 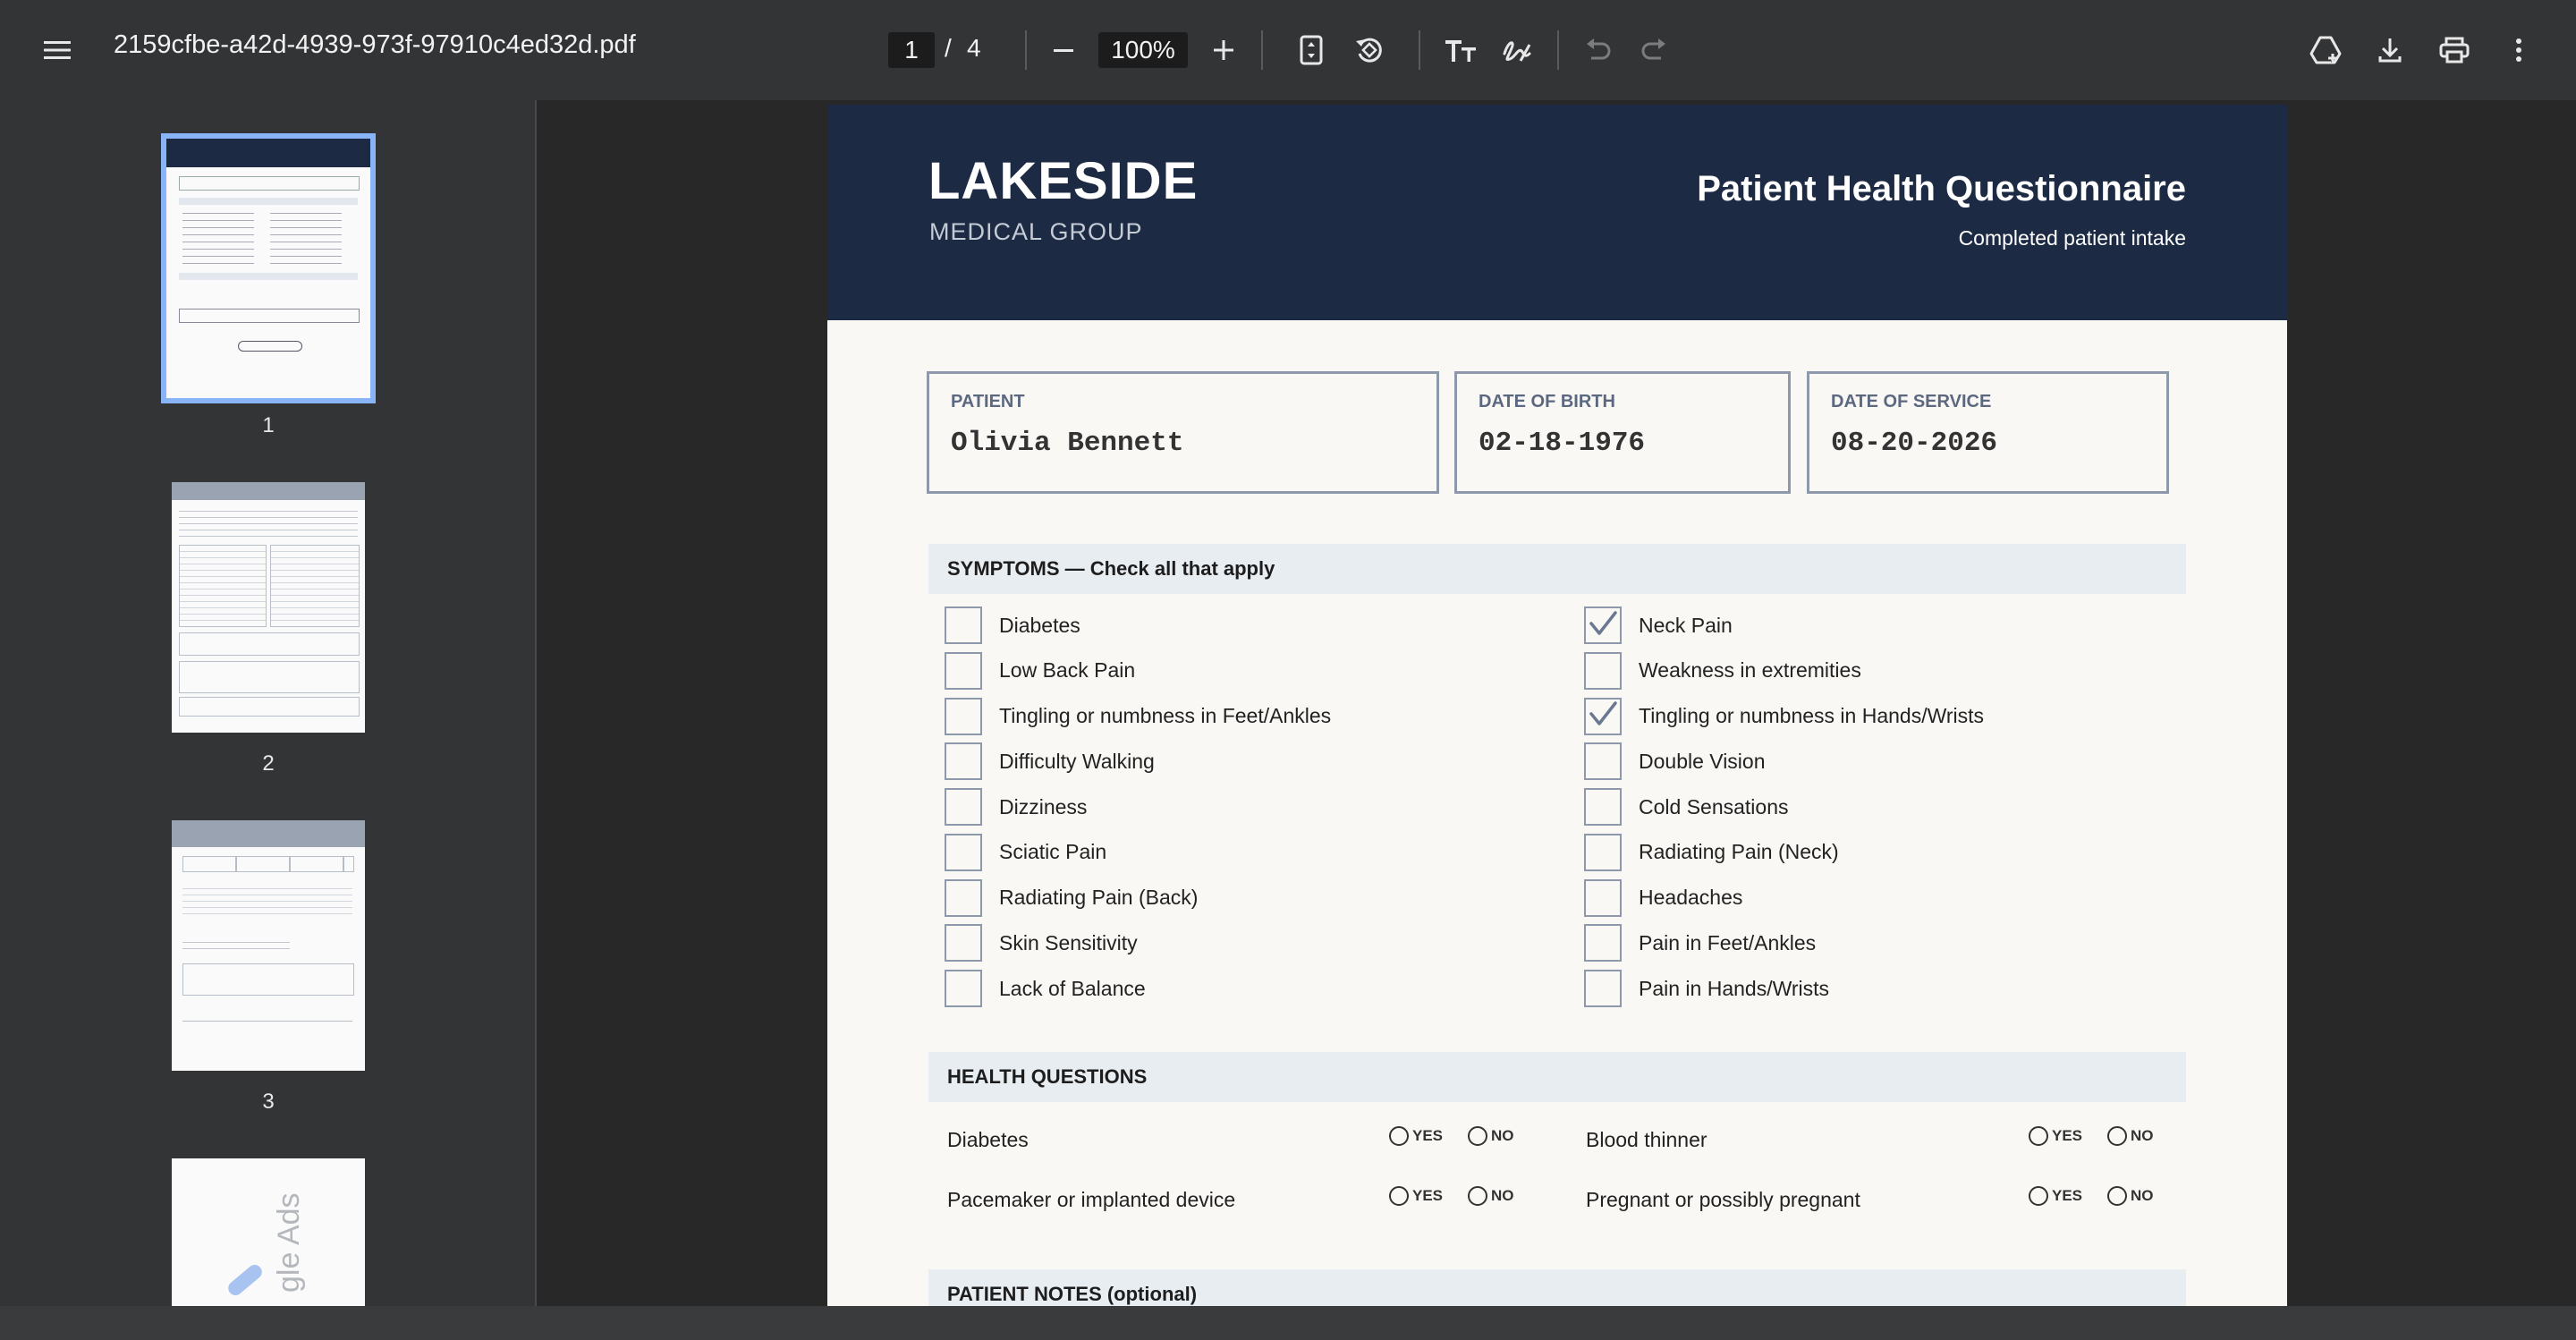 I want to click on symptom-checkbox-row: Weakness in extremities, so click(x=1722, y=671).